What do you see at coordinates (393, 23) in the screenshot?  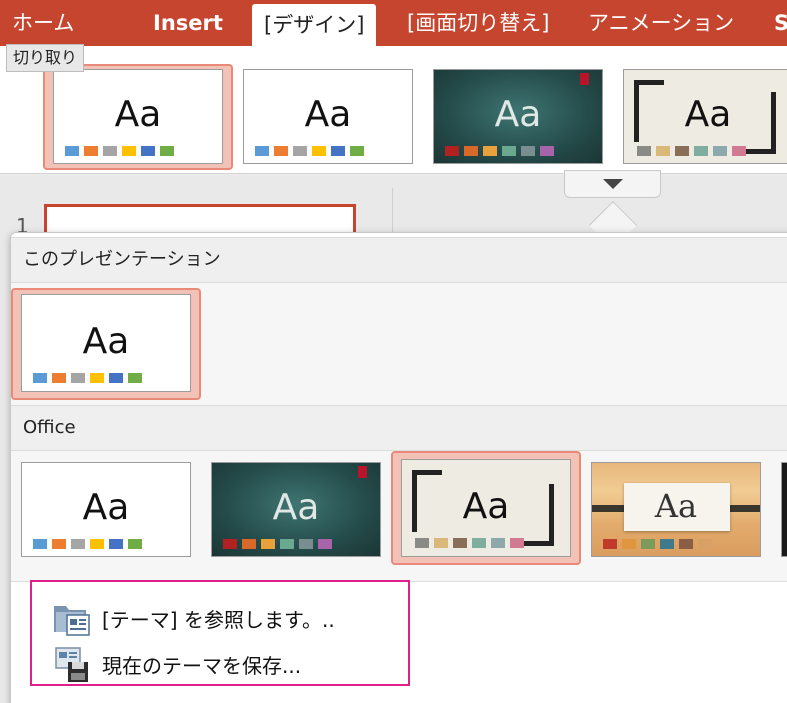 I see `ribbon-tab-bar: ホーム Insert [デザイン] [画面切り替え] アニメーション S` at bounding box center [393, 23].